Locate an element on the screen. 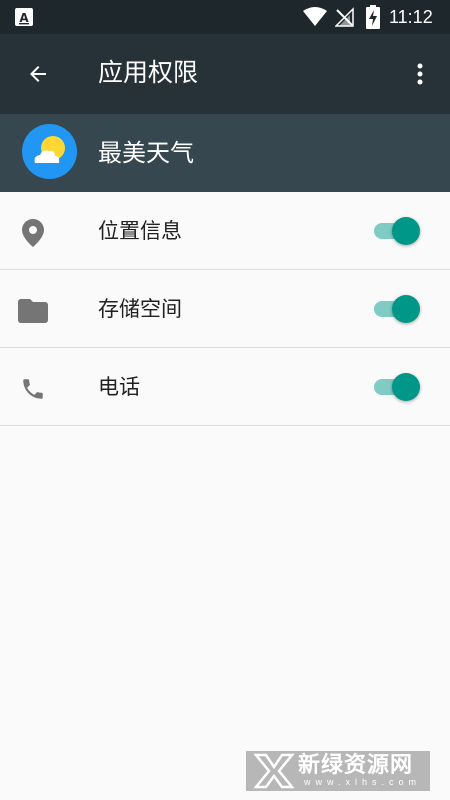  toolbar: 应用权限 is located at coordinates (225, 74).